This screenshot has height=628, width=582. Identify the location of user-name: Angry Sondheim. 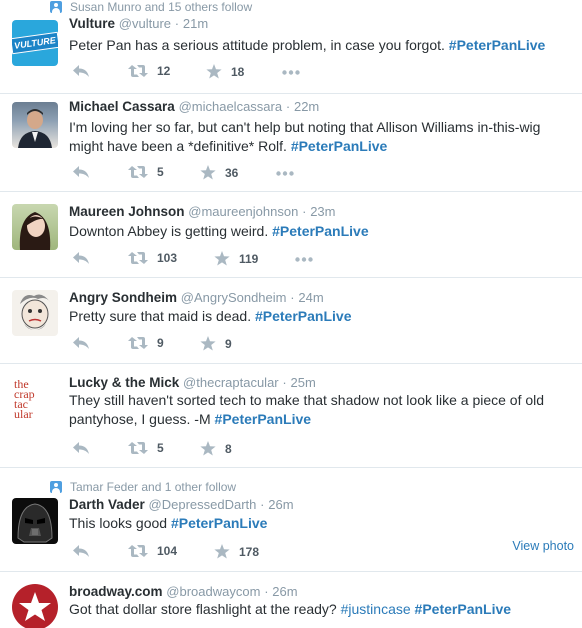
(123, 297).